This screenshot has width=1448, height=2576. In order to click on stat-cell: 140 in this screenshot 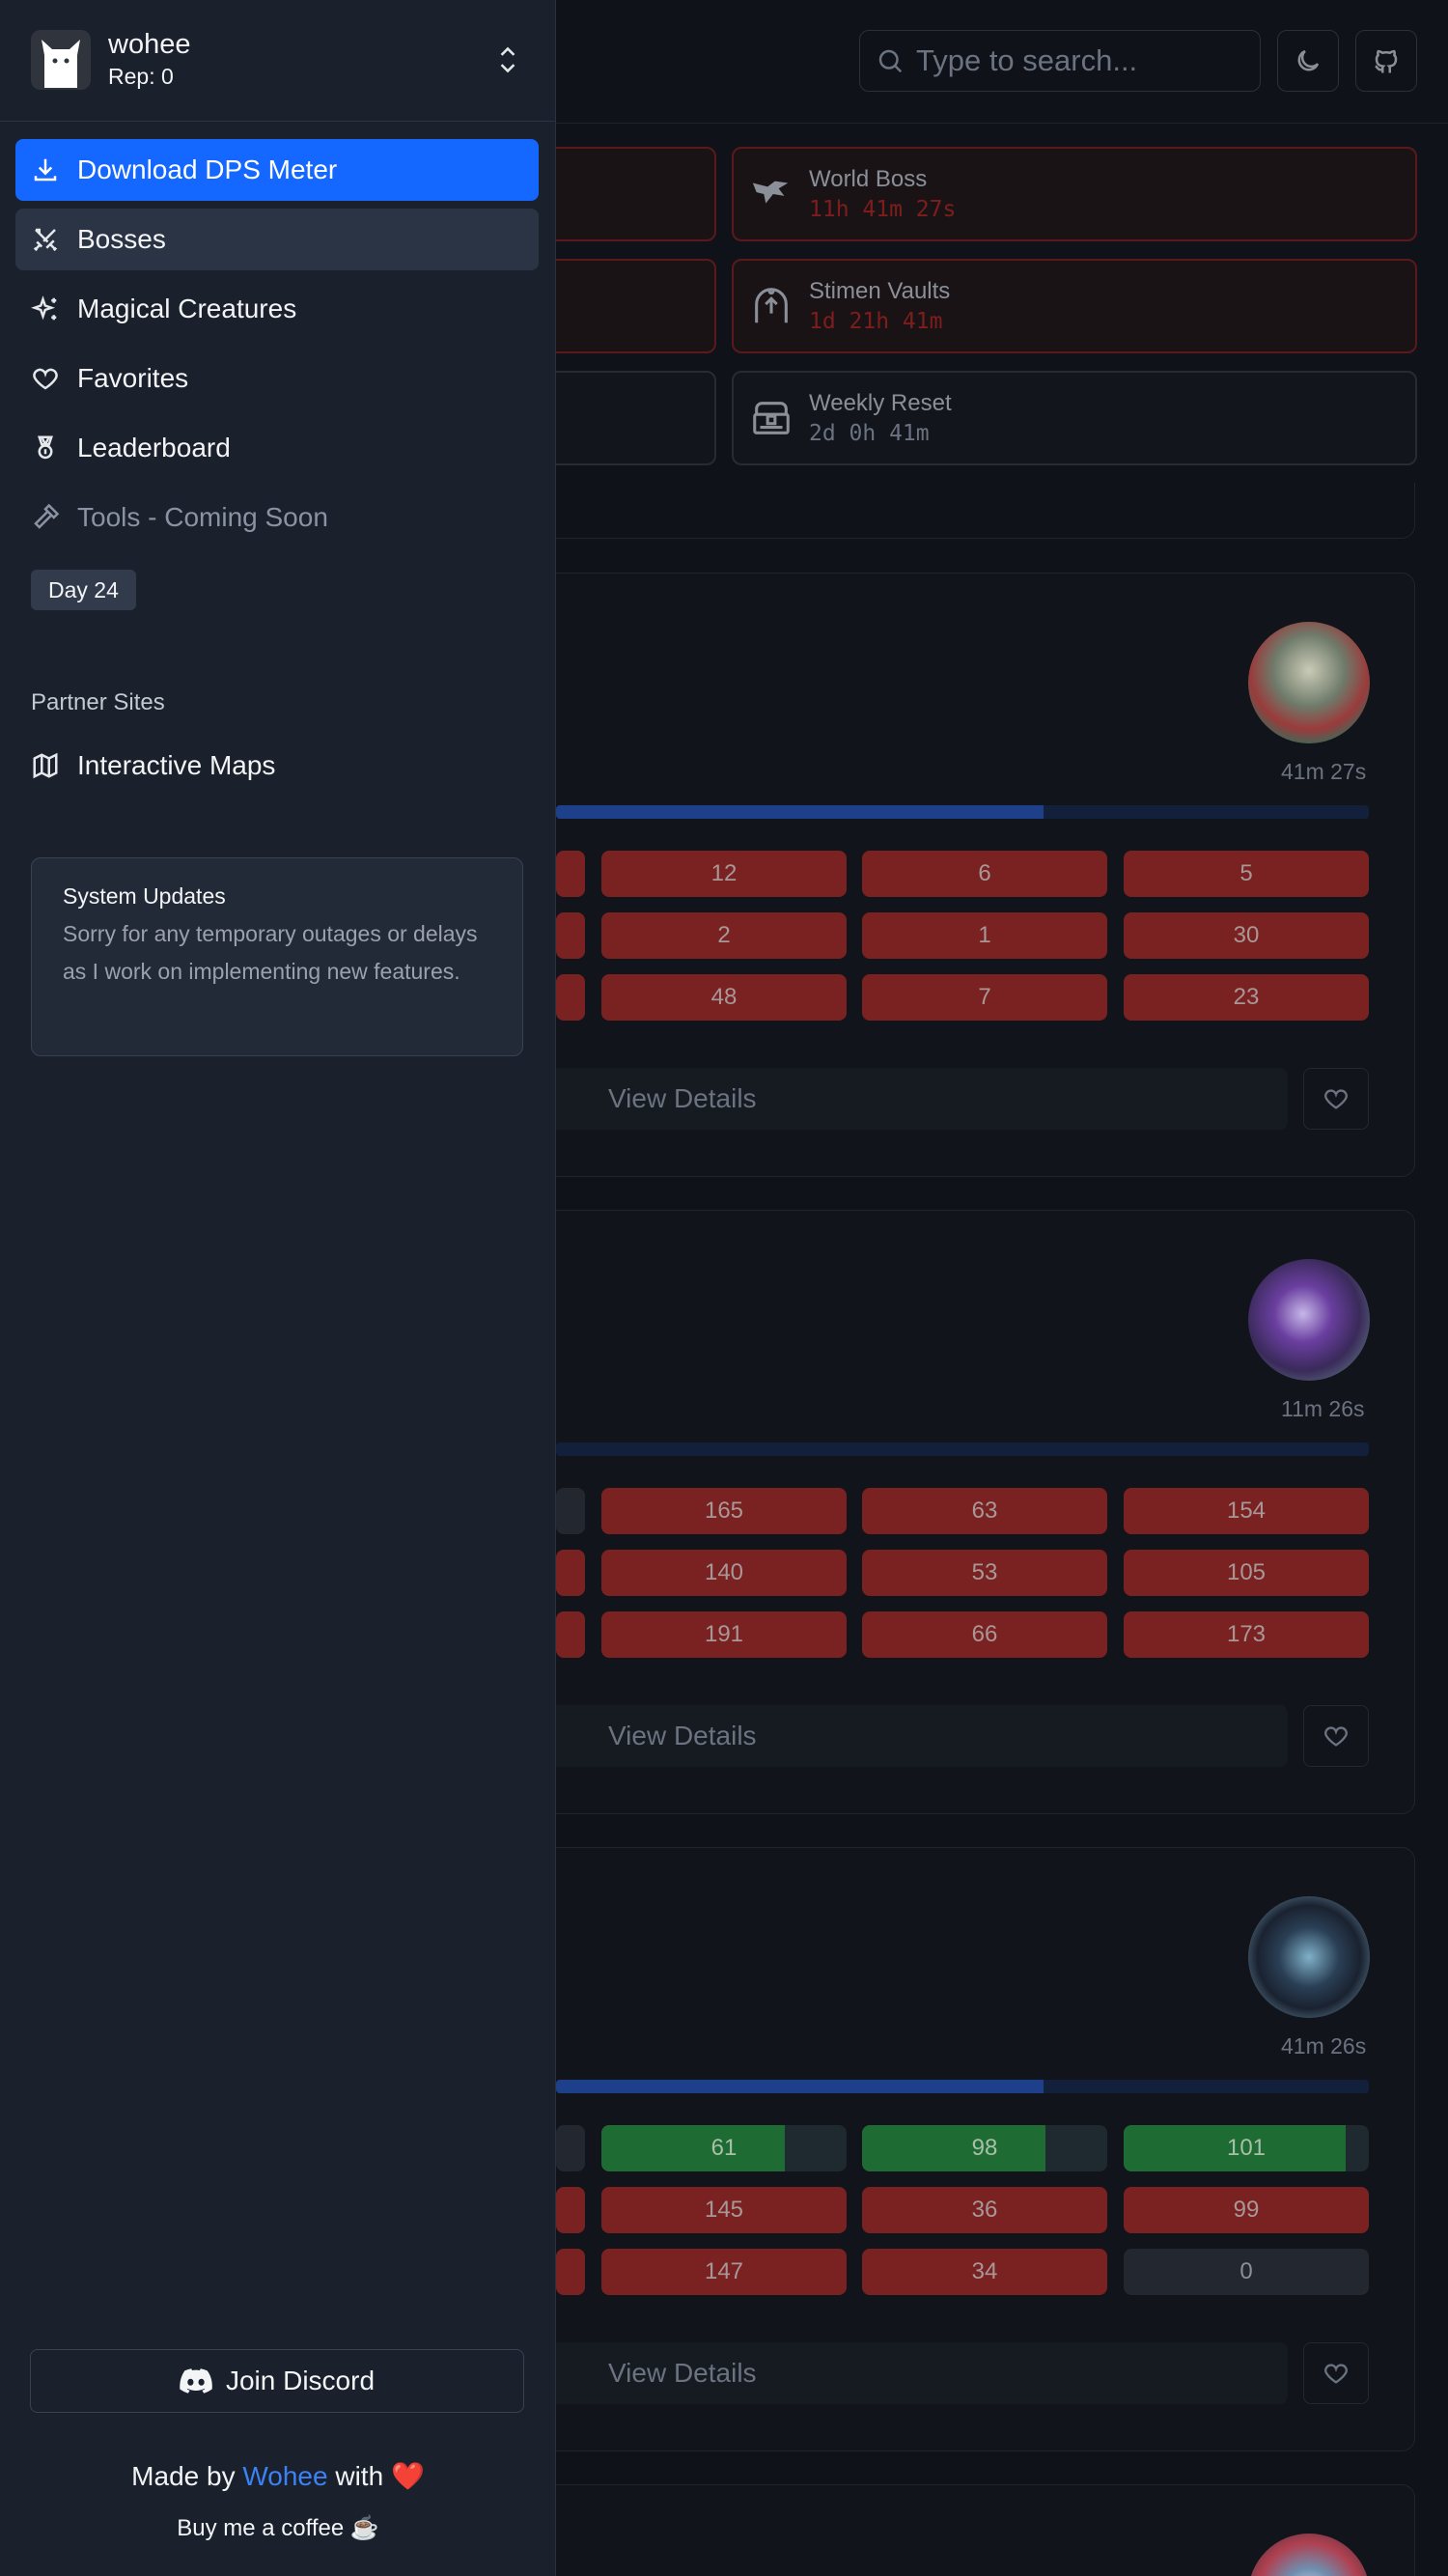, I will do `click(724, 1573)`.